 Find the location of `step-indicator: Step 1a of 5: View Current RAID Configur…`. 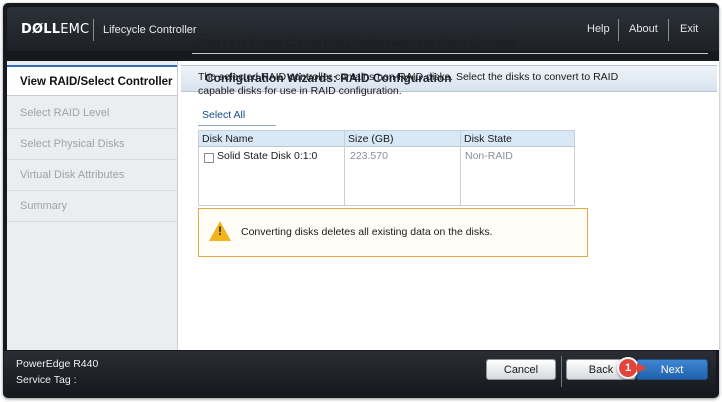

step-indicator: Step 1a of 5: View Current RAID Configur… is located at coordinates (357, 43).